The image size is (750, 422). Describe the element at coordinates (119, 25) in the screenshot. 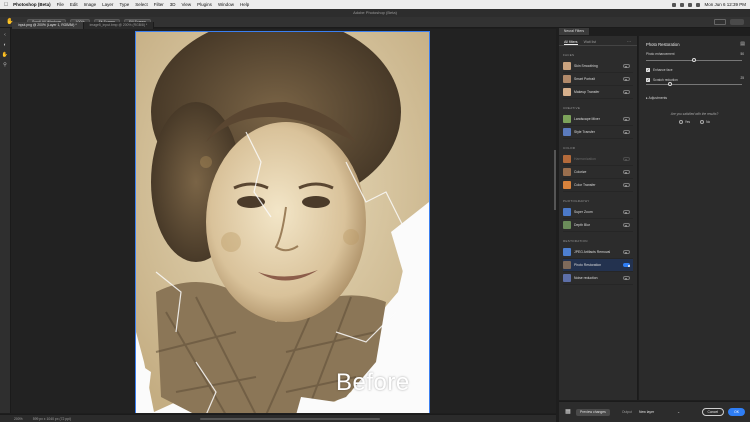

I see `tab-image5-input: image5_input.bmp @ 200% (RGB/8) *` at that location.